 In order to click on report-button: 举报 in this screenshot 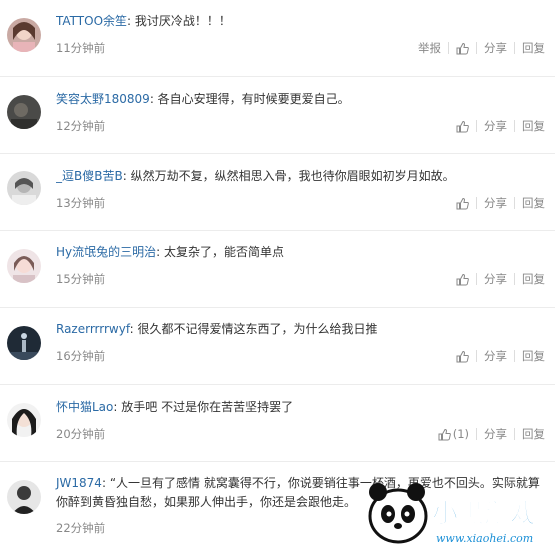, I will do `click(429, 48)`.